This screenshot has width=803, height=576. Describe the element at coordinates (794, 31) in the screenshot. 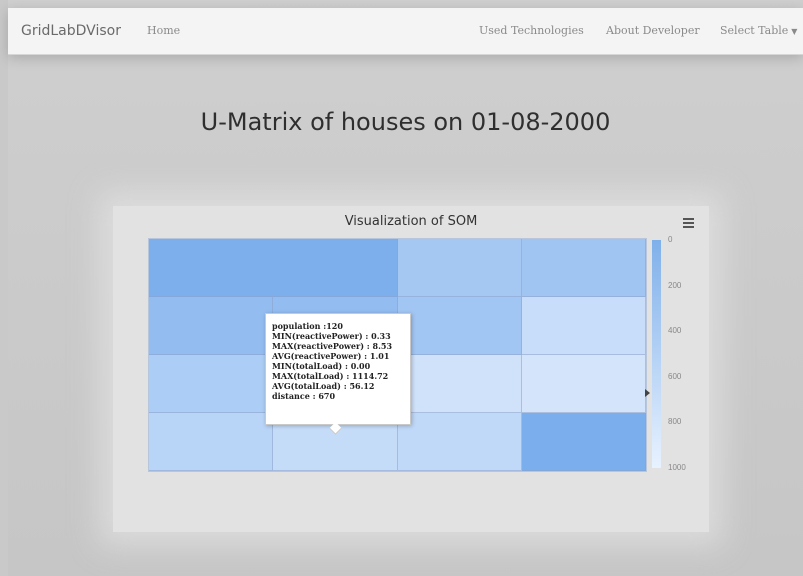

I see `chevron-down-icon: ▼` at that location.